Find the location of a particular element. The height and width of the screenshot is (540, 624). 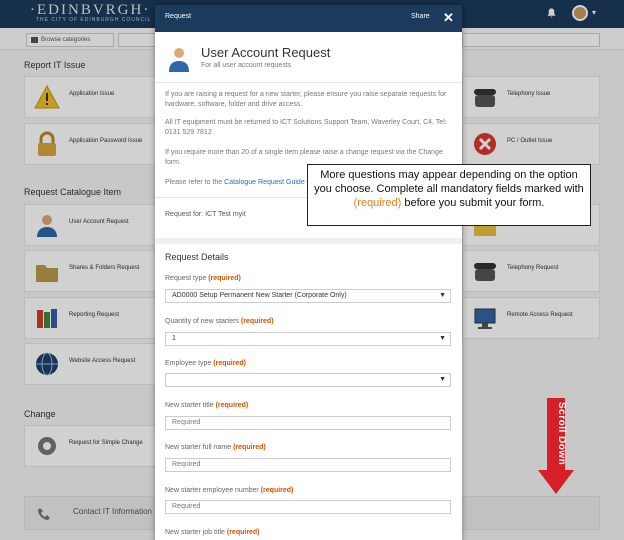

full-name-label: New starter full name (required) is located at coordinates (215, 447).